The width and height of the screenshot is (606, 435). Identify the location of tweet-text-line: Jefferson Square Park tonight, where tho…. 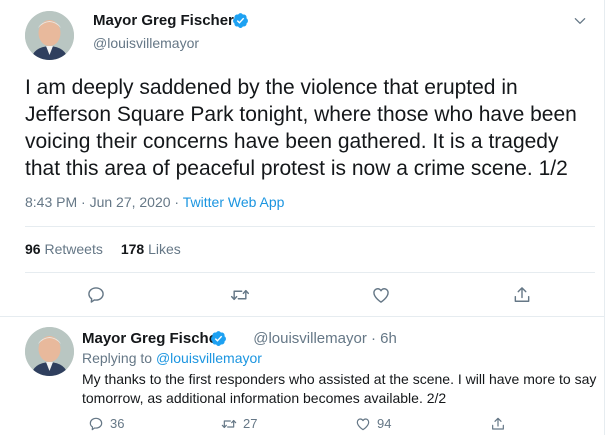
(301, 114).